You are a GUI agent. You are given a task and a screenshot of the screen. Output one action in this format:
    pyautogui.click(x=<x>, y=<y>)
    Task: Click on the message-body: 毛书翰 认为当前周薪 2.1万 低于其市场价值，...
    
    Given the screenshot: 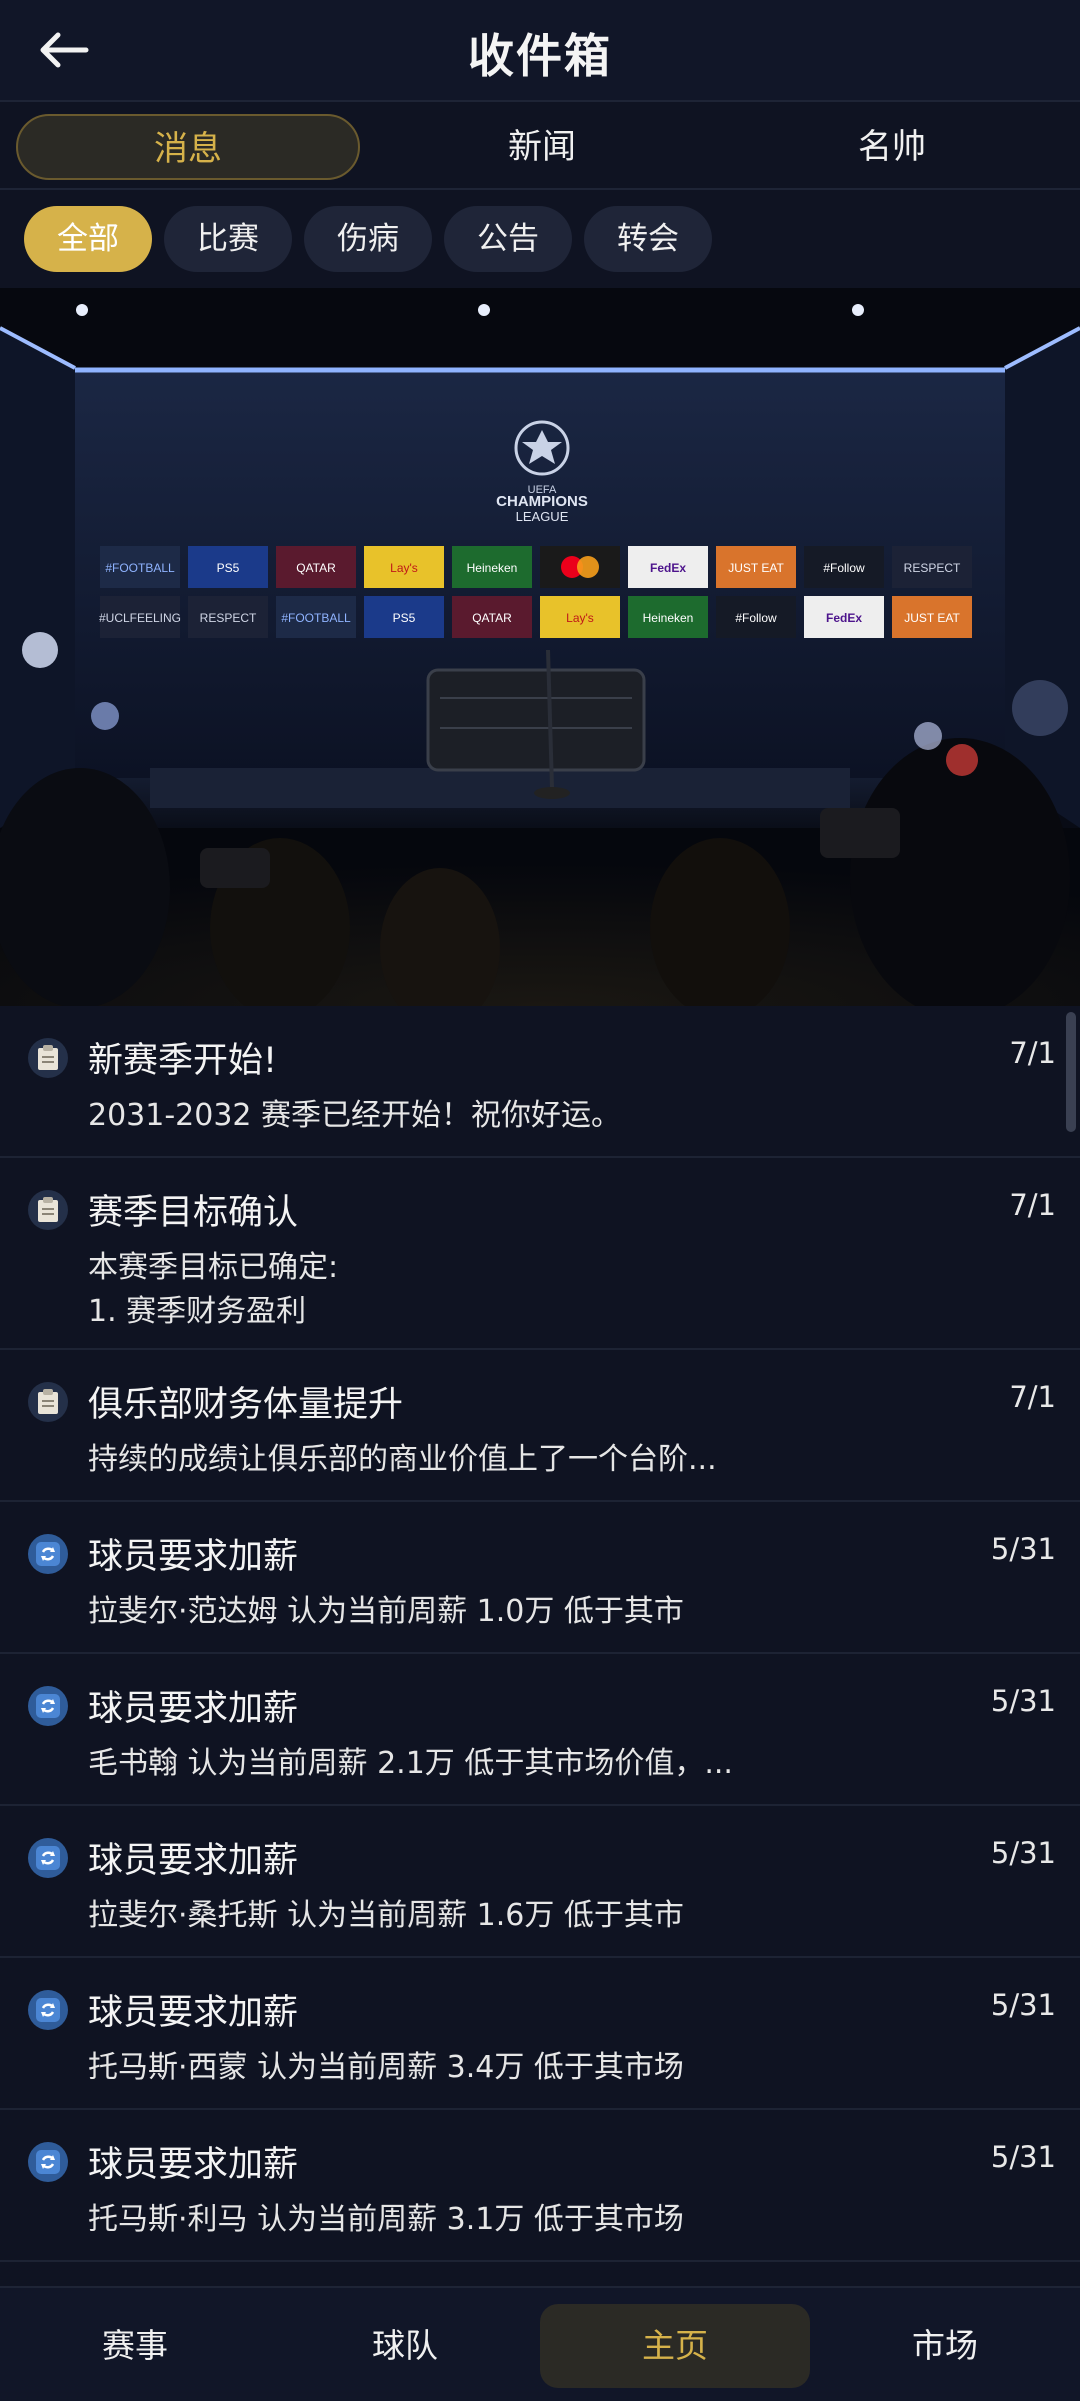 What is the action you would take?
    pyautogui.click(x=410, y=1763)
    